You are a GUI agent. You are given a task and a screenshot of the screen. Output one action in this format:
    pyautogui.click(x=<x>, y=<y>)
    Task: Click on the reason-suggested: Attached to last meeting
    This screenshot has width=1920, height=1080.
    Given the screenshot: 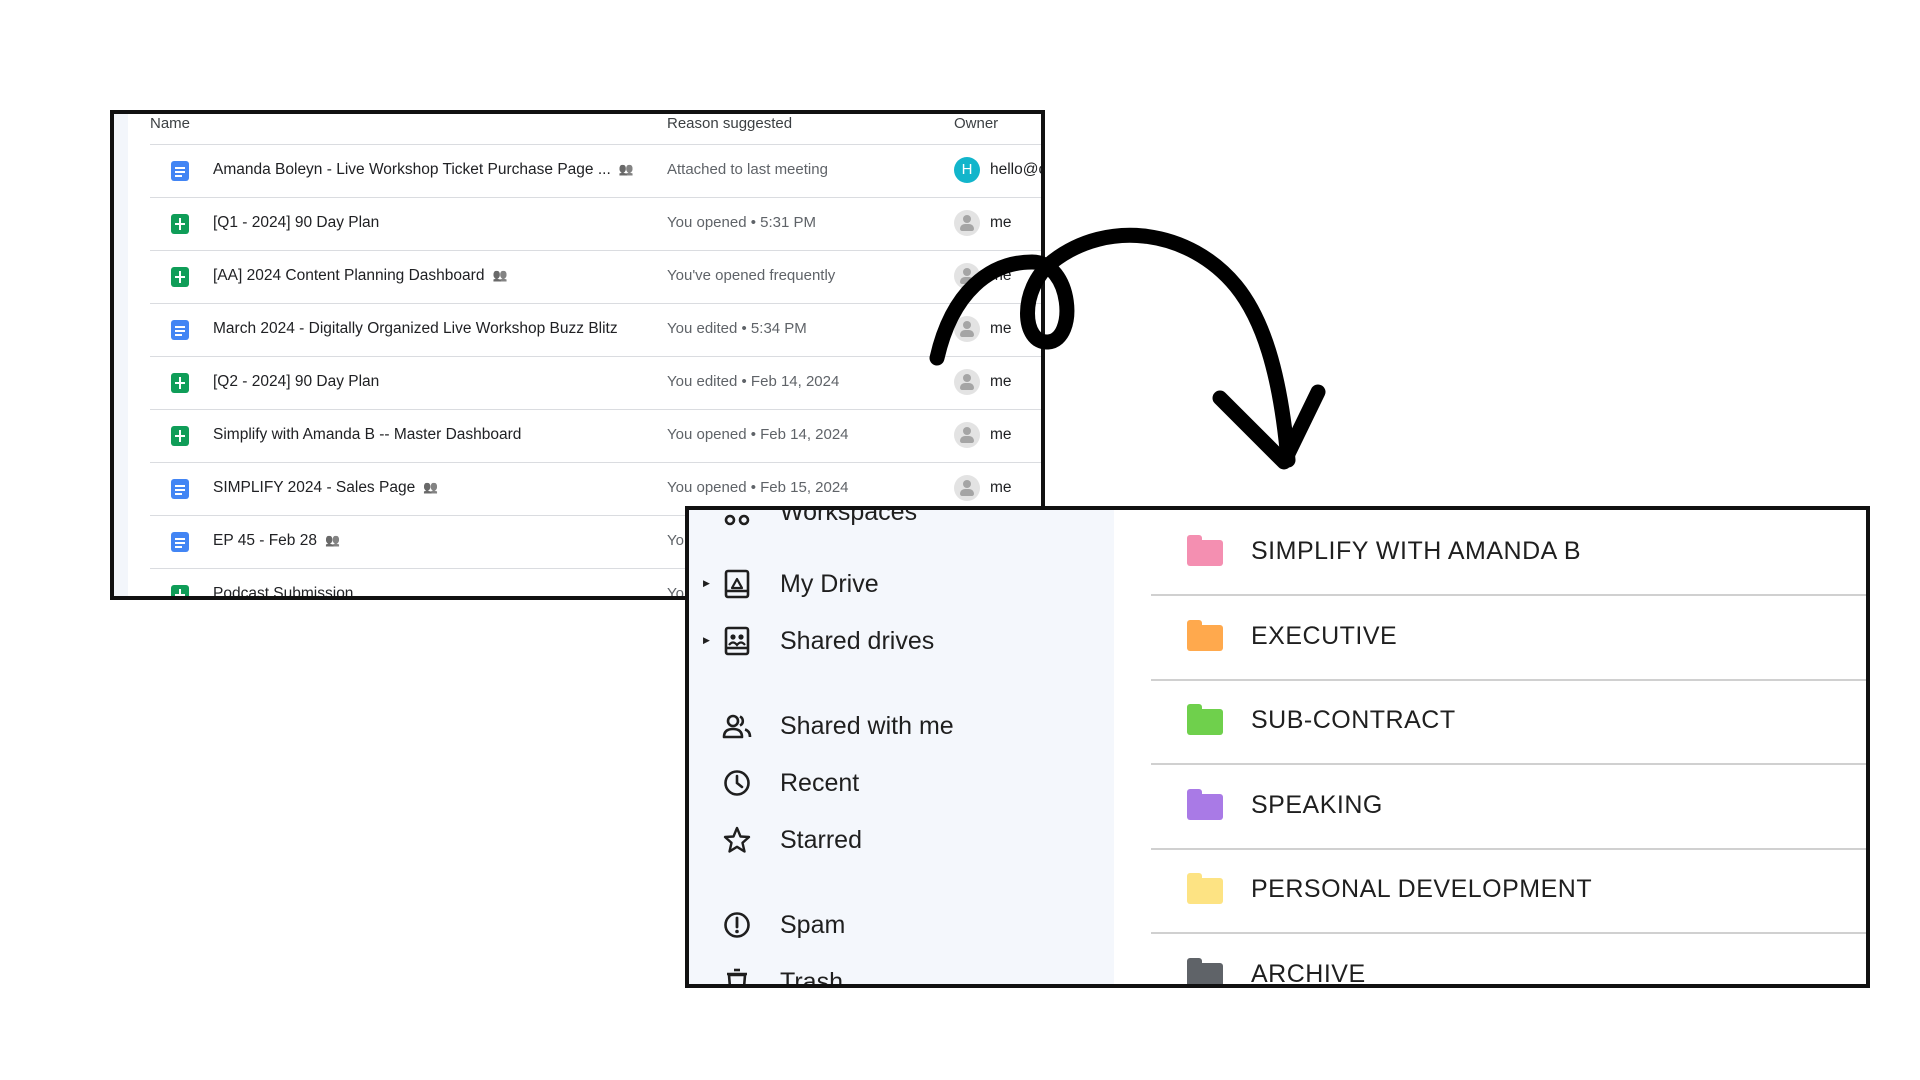 What is the action you would take?
    pyautogui.click(x=747, y=169)
    